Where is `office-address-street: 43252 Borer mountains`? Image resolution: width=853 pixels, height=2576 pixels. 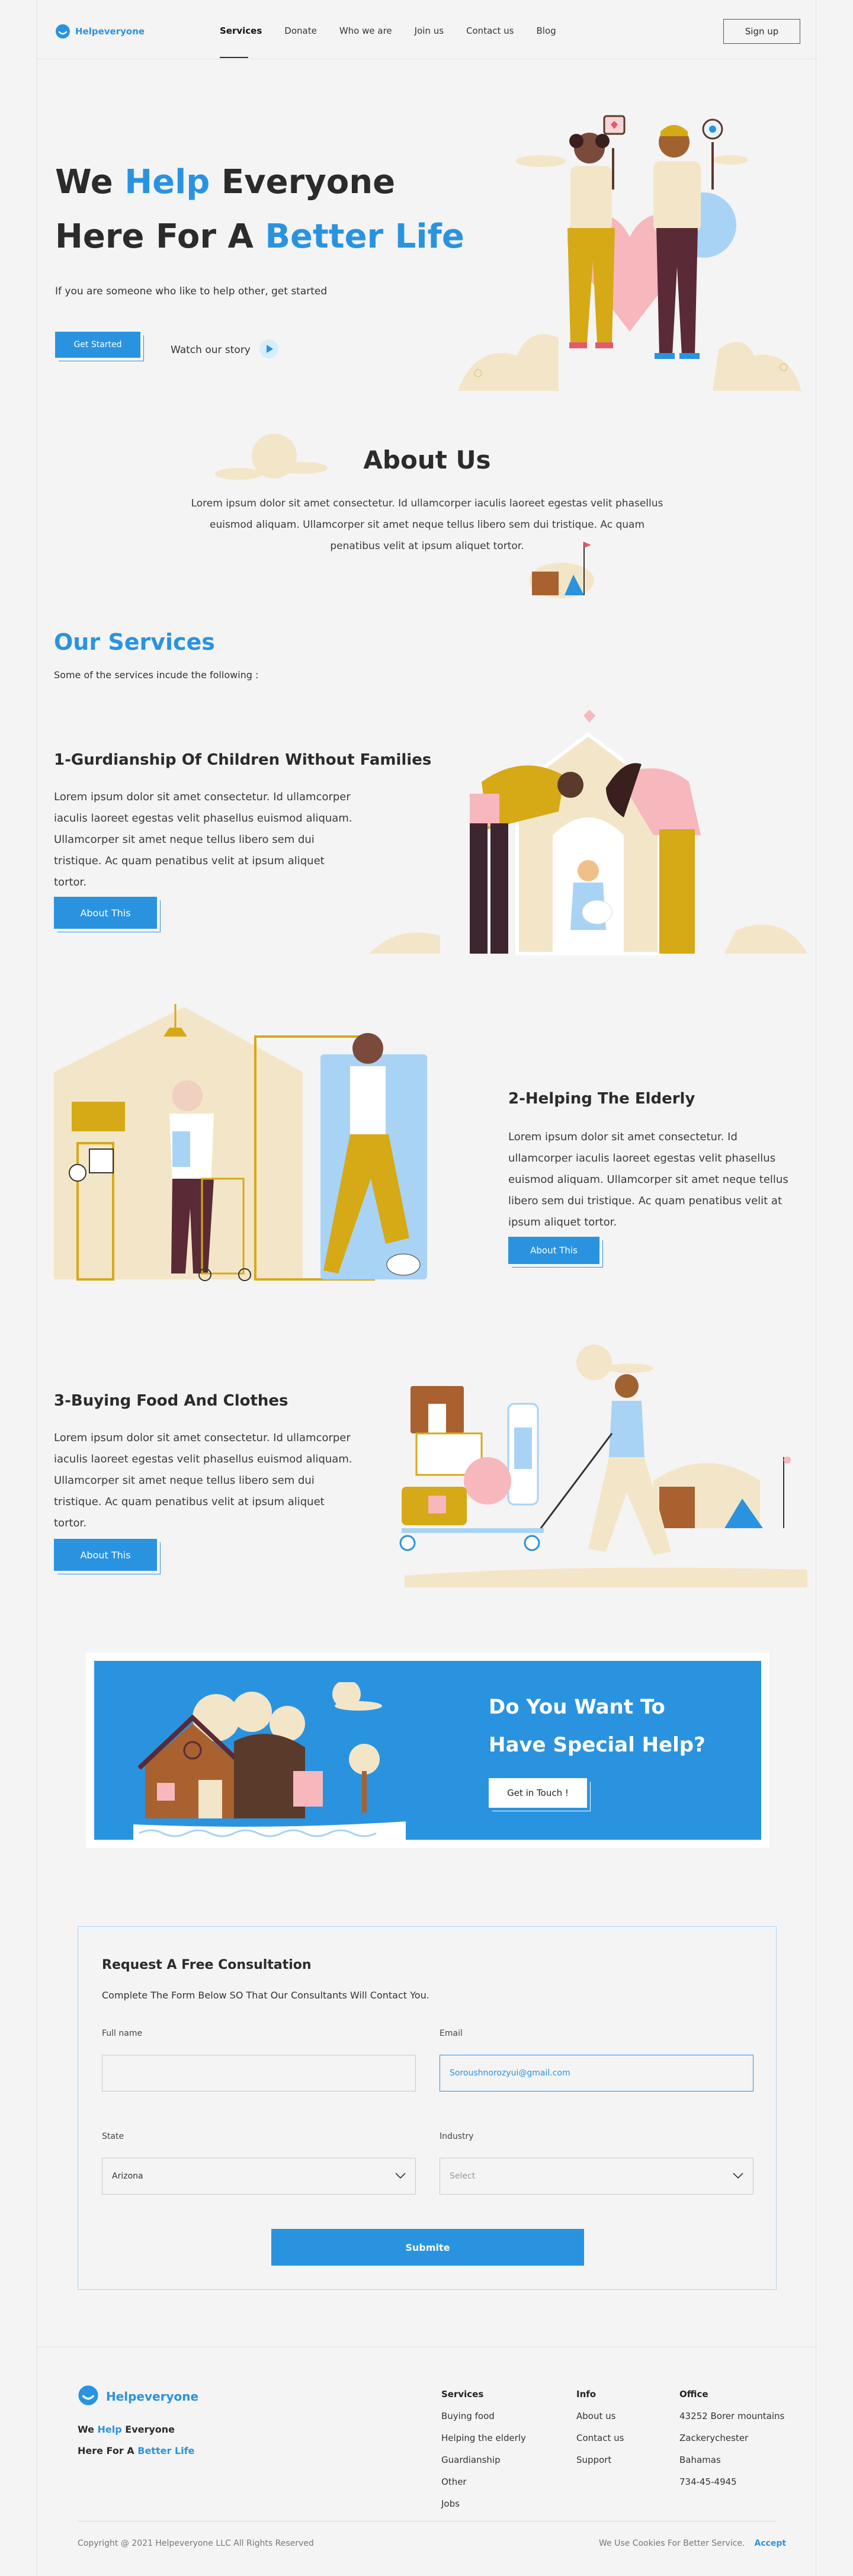
office-address-street: 43252 Borer mountains is located at coordinates (732, 2416).